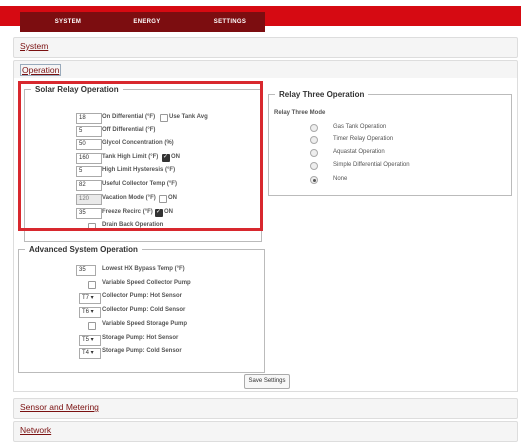 The image size is (521, 442). What do you see at coordinates (86, 340) in the screenshot?
I see `storage-hot-value: T5` at bounding box center [86, 340].